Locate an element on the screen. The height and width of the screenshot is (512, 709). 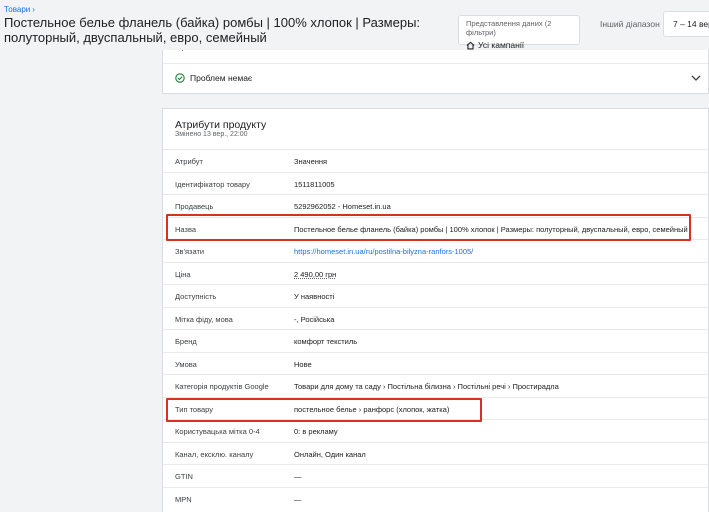
attribute-key: Назва is located at coordinates (186, 229).